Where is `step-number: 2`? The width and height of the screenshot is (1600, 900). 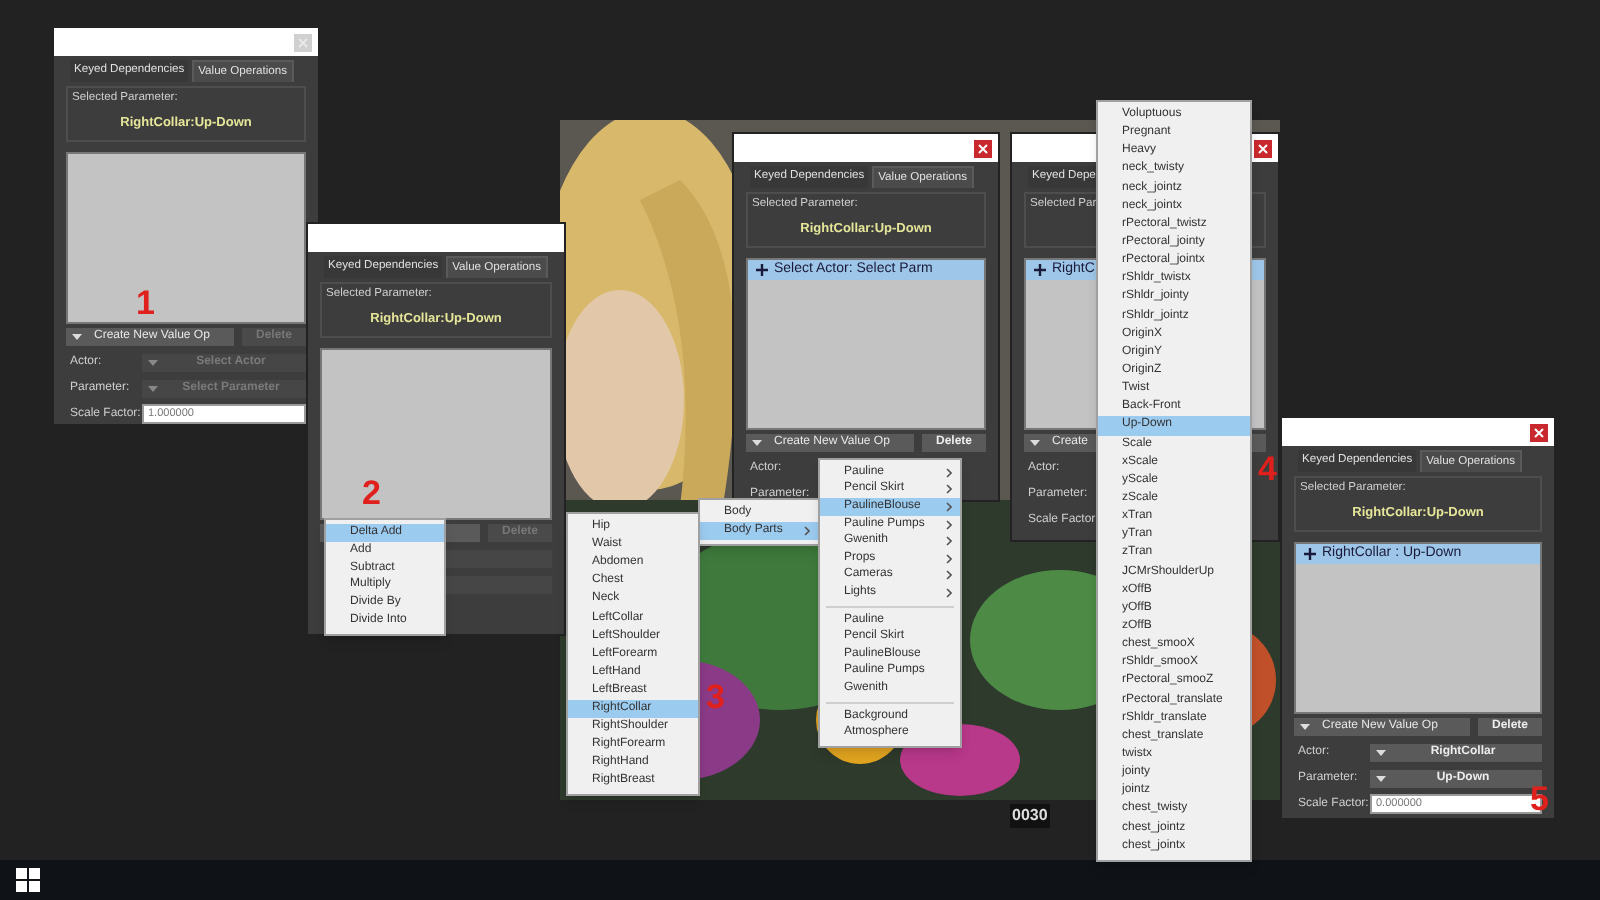
step-number: 2 is located at coordinates (371, 493).